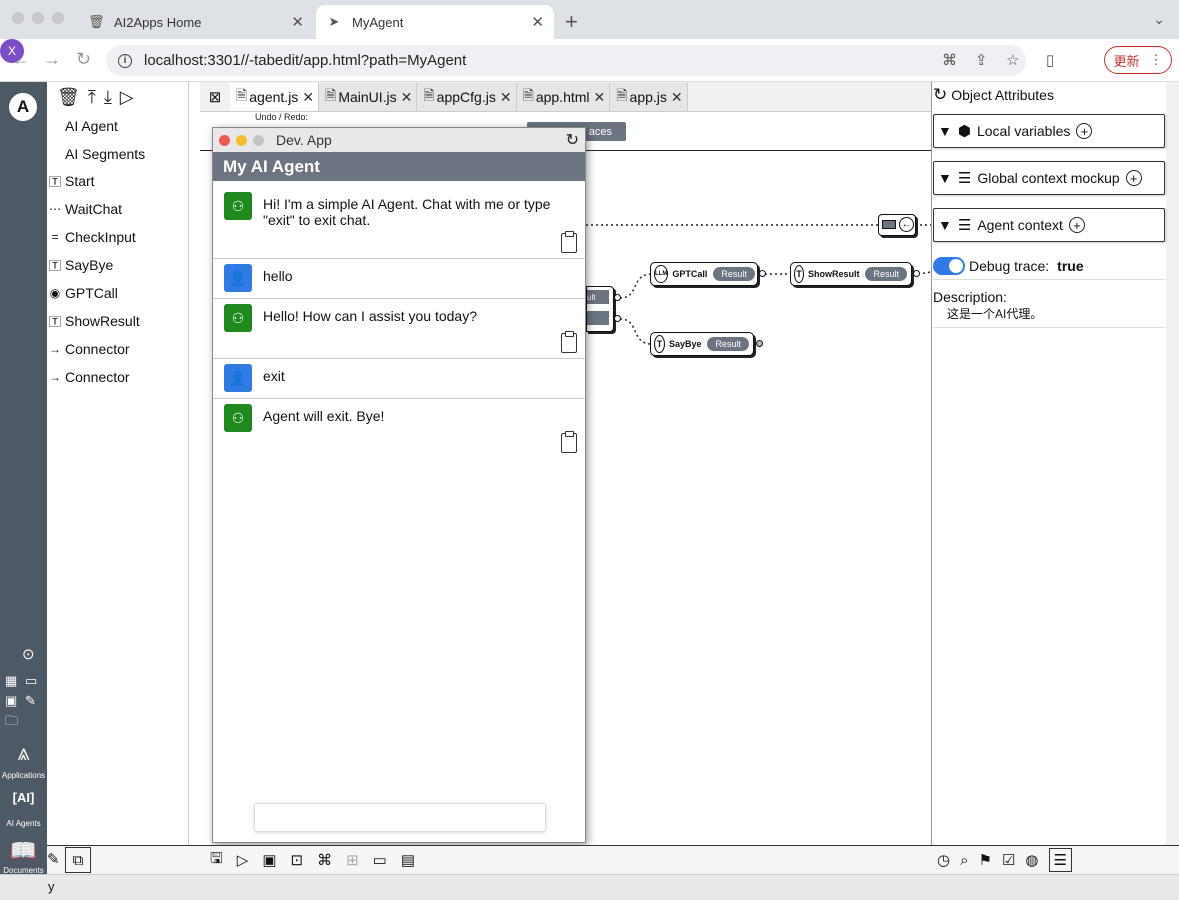 Image resolution: width=1179 pixels, height=900 pixels. Describe the element at coordinates (563, 97) in the screenshot. I see `editor-tab-app-html: 🗎 app.html ✕` at that location.